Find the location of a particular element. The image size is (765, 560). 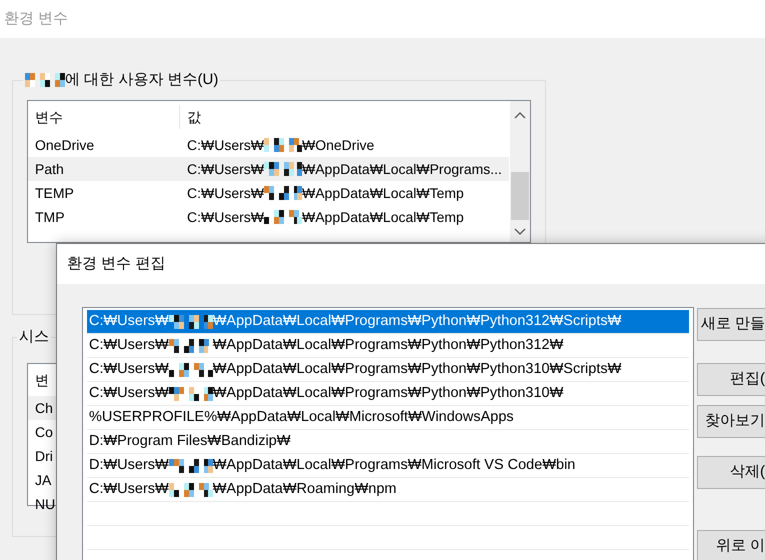

table-cell-text: Path is located at coordinates (49, 169).